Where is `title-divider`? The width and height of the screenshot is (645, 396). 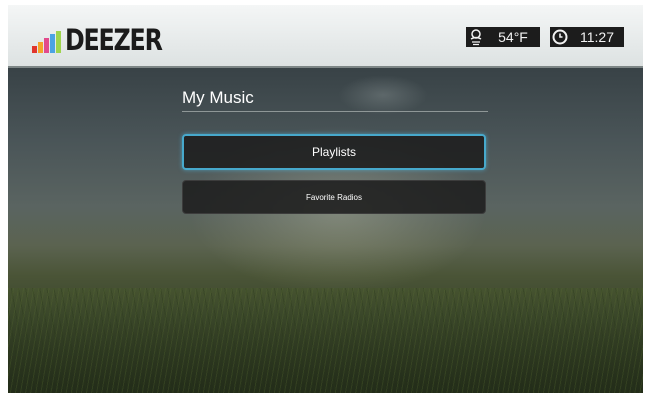
title-divider is located at coordinates (335, 111).